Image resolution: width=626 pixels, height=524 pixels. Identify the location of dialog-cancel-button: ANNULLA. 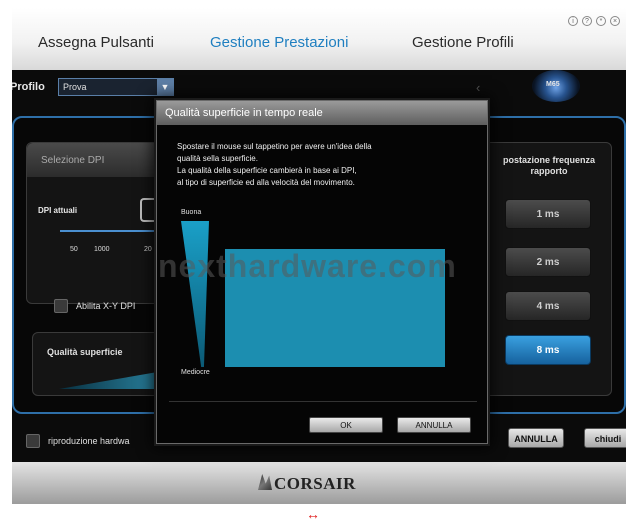
(434, 425).